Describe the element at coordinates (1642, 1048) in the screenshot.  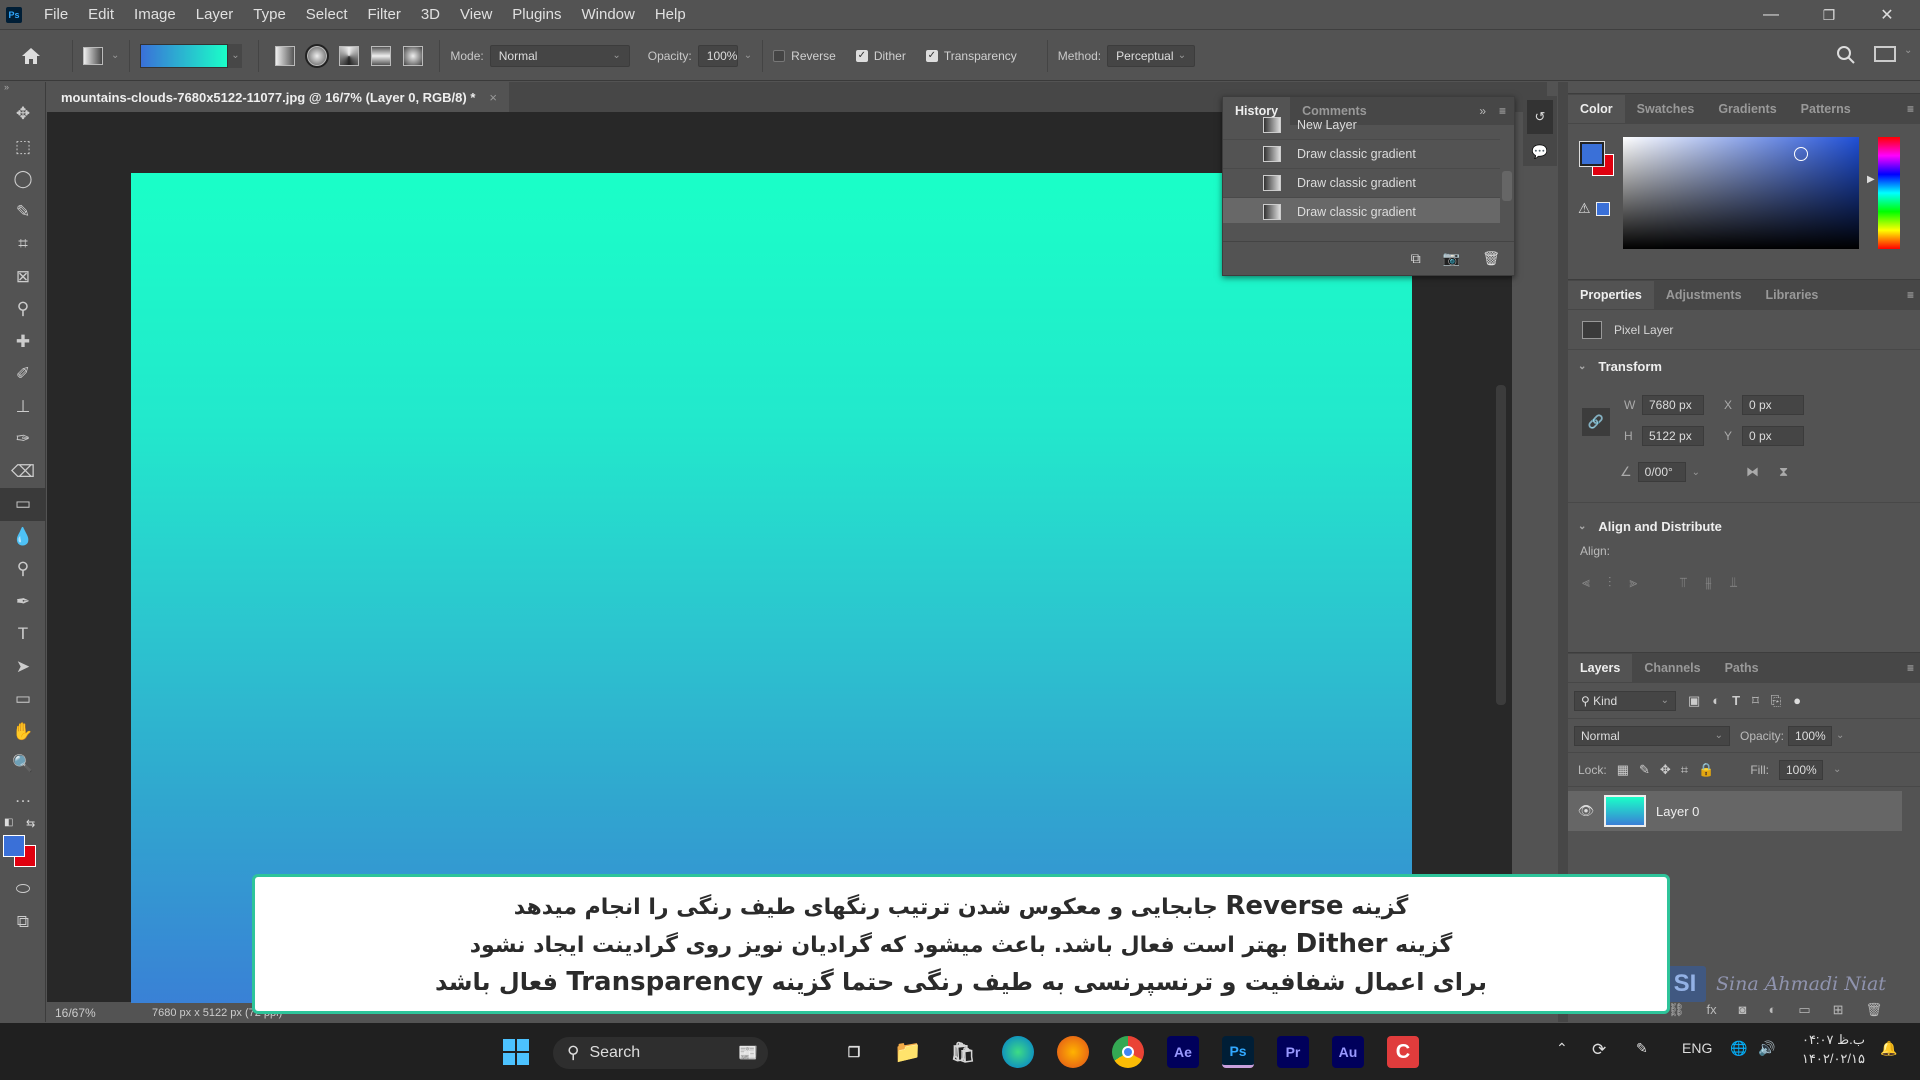
I see `pen-menu-icon: ✎` at that location.